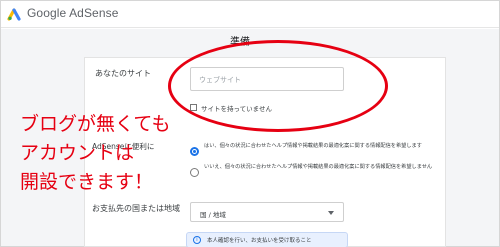  What do you see at coordinates (259, 241) in the screenshot?
I see `info-notice-text: 本人確認を行い、お支払いを受け取ること` at bounding box center [259, 241].